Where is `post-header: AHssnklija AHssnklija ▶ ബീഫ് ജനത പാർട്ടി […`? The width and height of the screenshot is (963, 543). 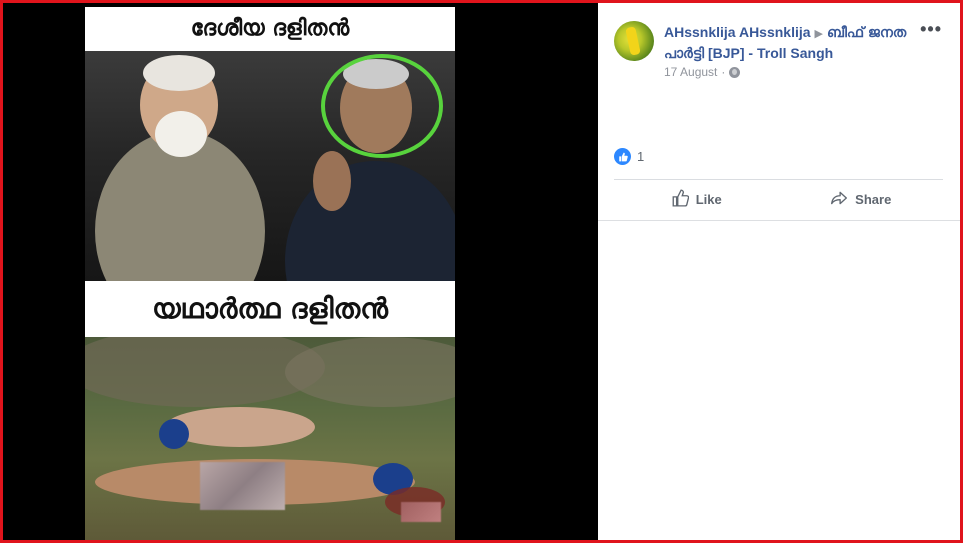 post-header: AHssnklija AHssnklija ▶ ബീഫ് ജനത പാർട്ടി [… is located at coordinates (794, 43).